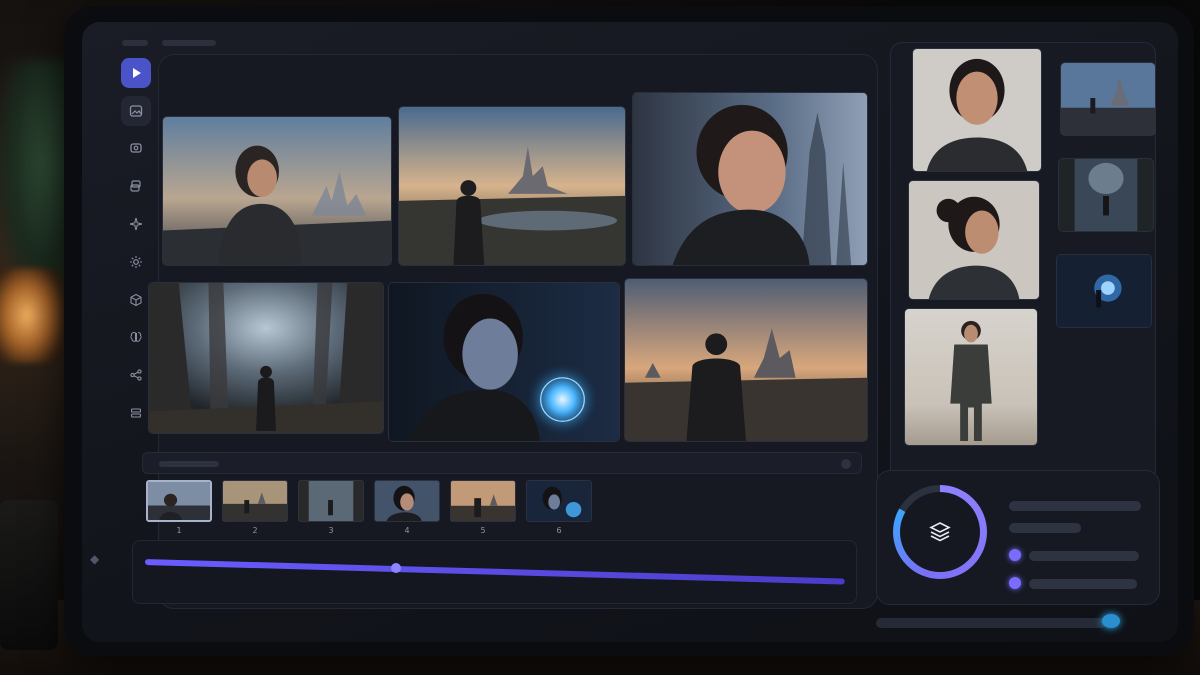 Image resolution: width=1200 pixels, height=675 pixels. Describe the element at coordinates (483, 530) in the screenshot. I see `frame-number: 5` at that location.